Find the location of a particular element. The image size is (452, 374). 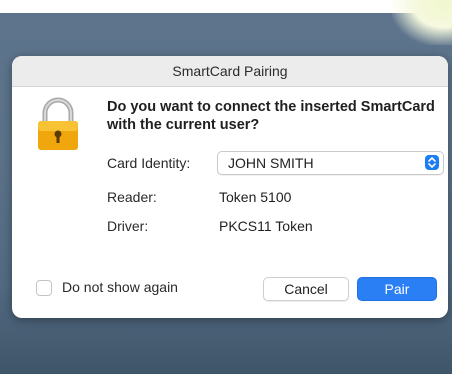

card-identity-row: Card Identity: JOHN SMITH is located at coordinates (275, 163).